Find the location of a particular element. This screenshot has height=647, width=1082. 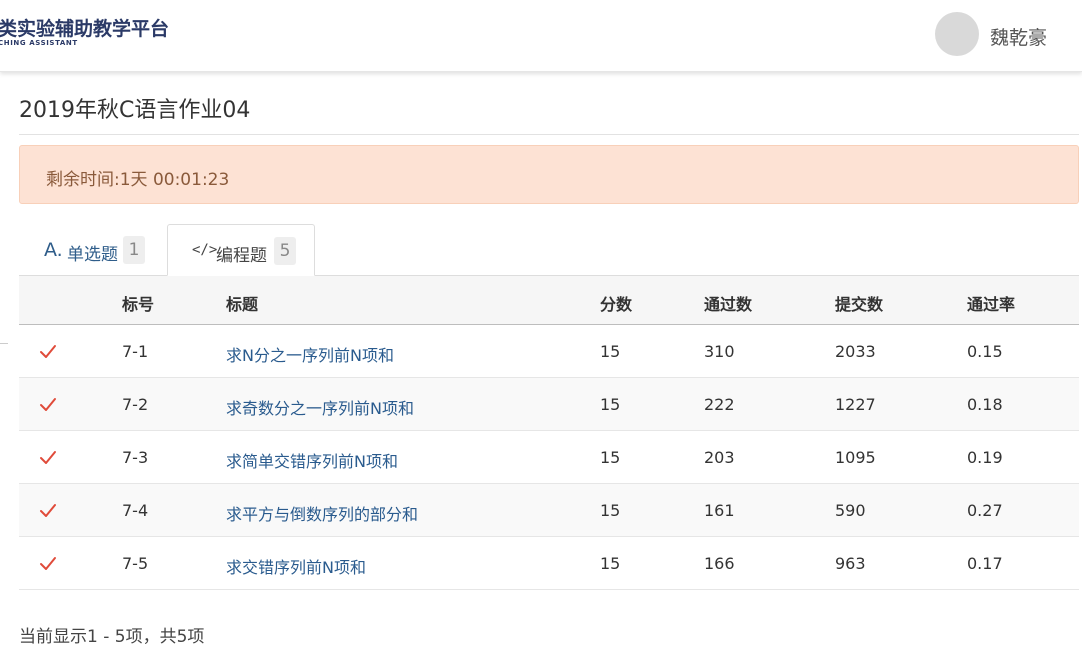

code-icon: </> is located at coordinates (205, 250).